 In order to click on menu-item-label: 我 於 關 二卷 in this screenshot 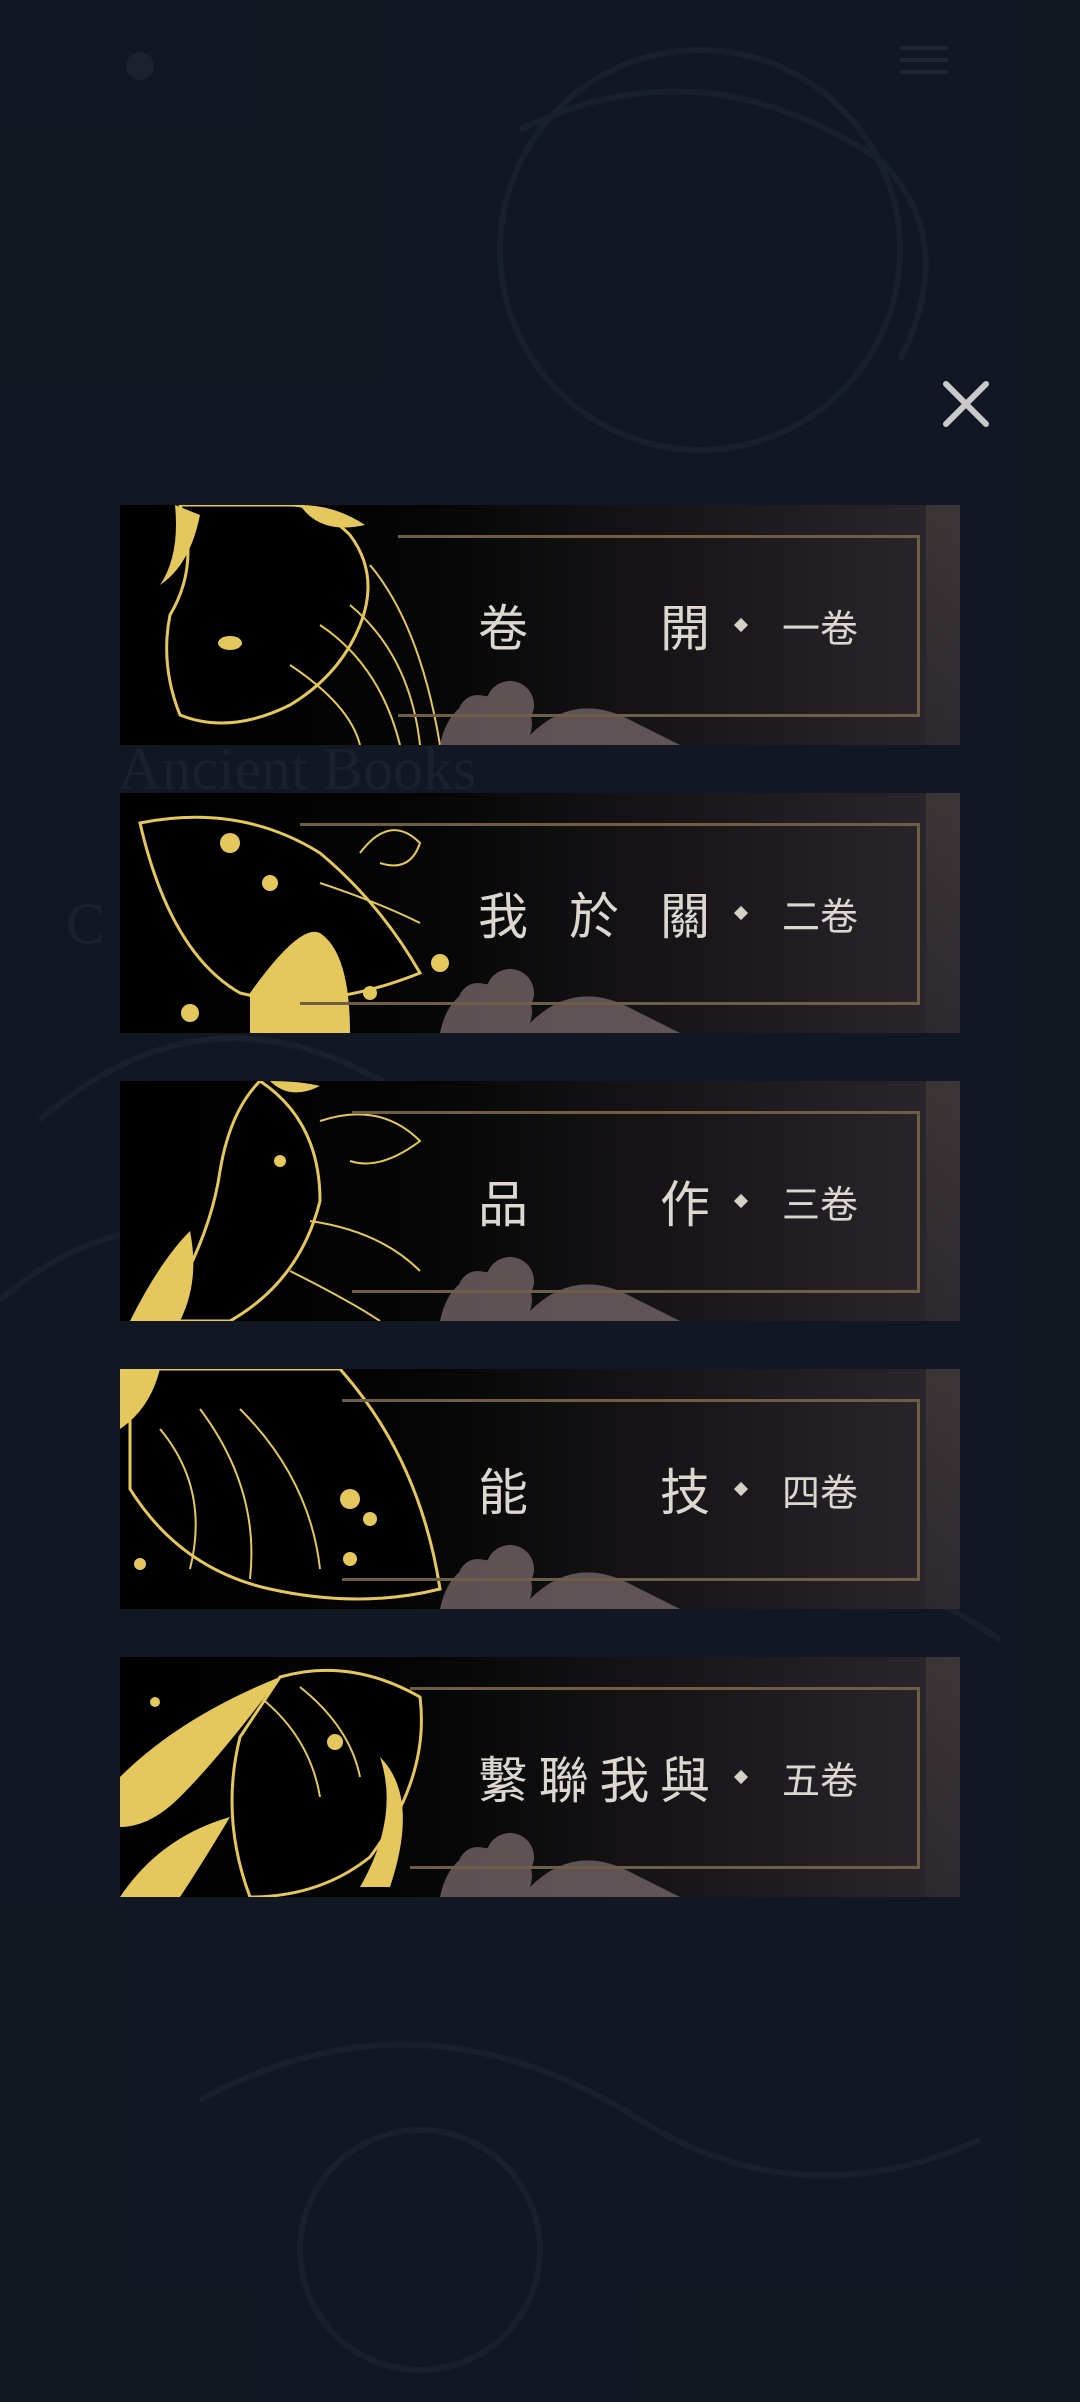, I will do `click(673, 913)`.